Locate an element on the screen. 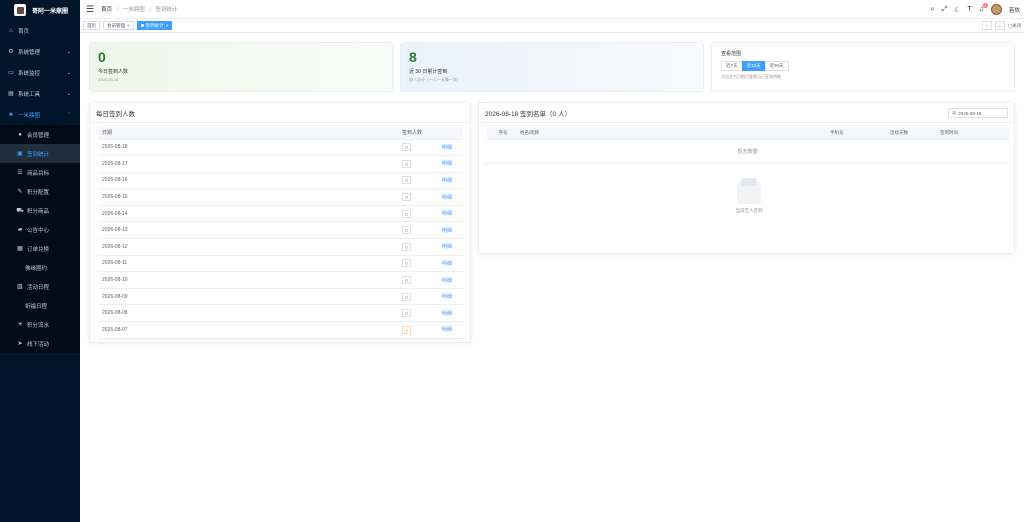 This screenshot has height=522, width=1024. breadcrumb: 首页 / 一米鼎圈 / 签到统计 is located at coordinates (139, 10).